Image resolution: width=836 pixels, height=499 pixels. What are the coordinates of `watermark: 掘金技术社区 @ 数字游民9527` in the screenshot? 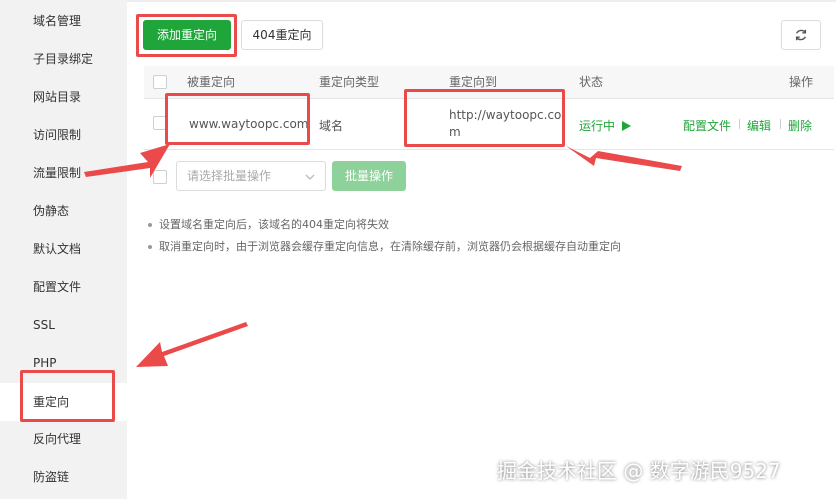 It's located at (639, 471).